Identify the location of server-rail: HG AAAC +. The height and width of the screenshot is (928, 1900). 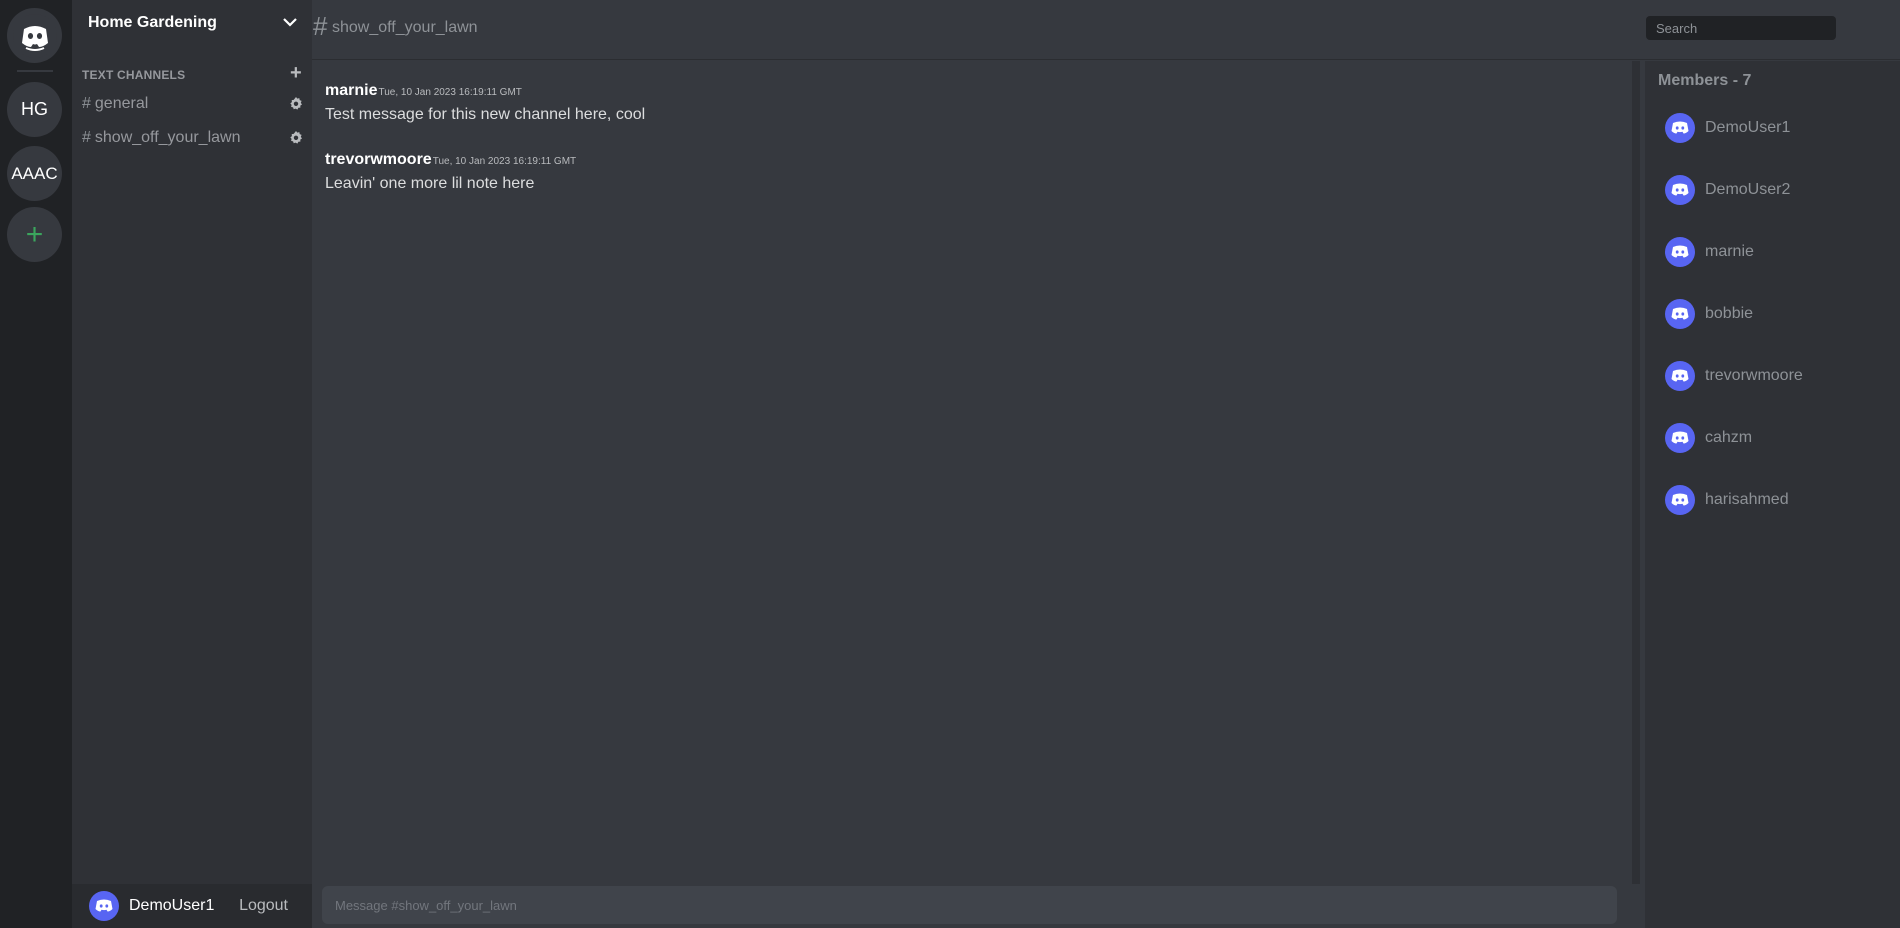
(36, 464).